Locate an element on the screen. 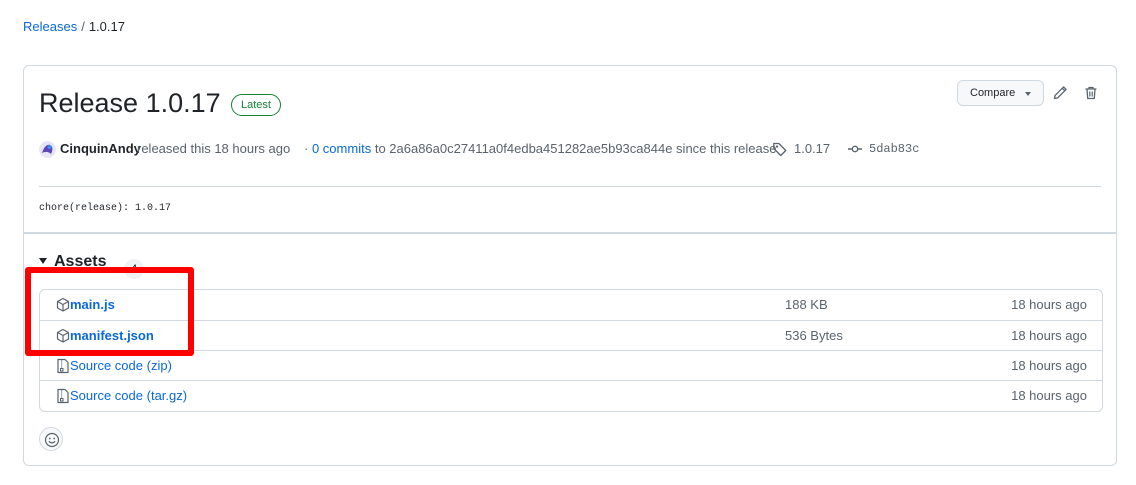  asset-name: main.js is located at coordinates (92, 304).